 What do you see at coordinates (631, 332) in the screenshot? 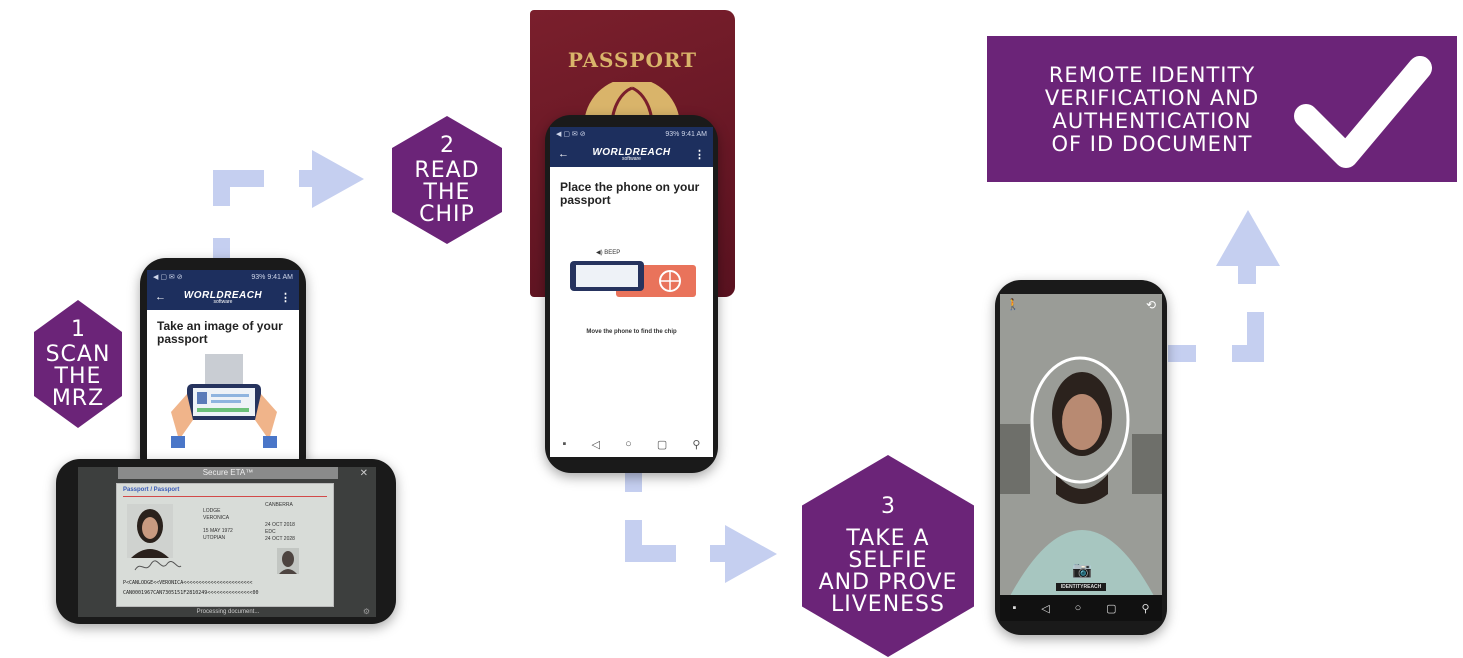
I see `phone-2-hint: Move the phone to find the chip` at bounding box center [631, 332].